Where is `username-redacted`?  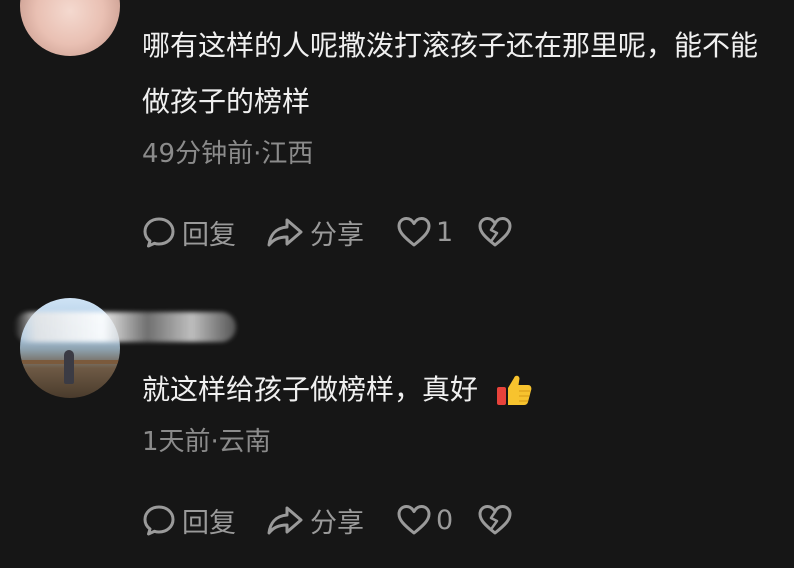
username-redacted is located at coordinates (125, 327).